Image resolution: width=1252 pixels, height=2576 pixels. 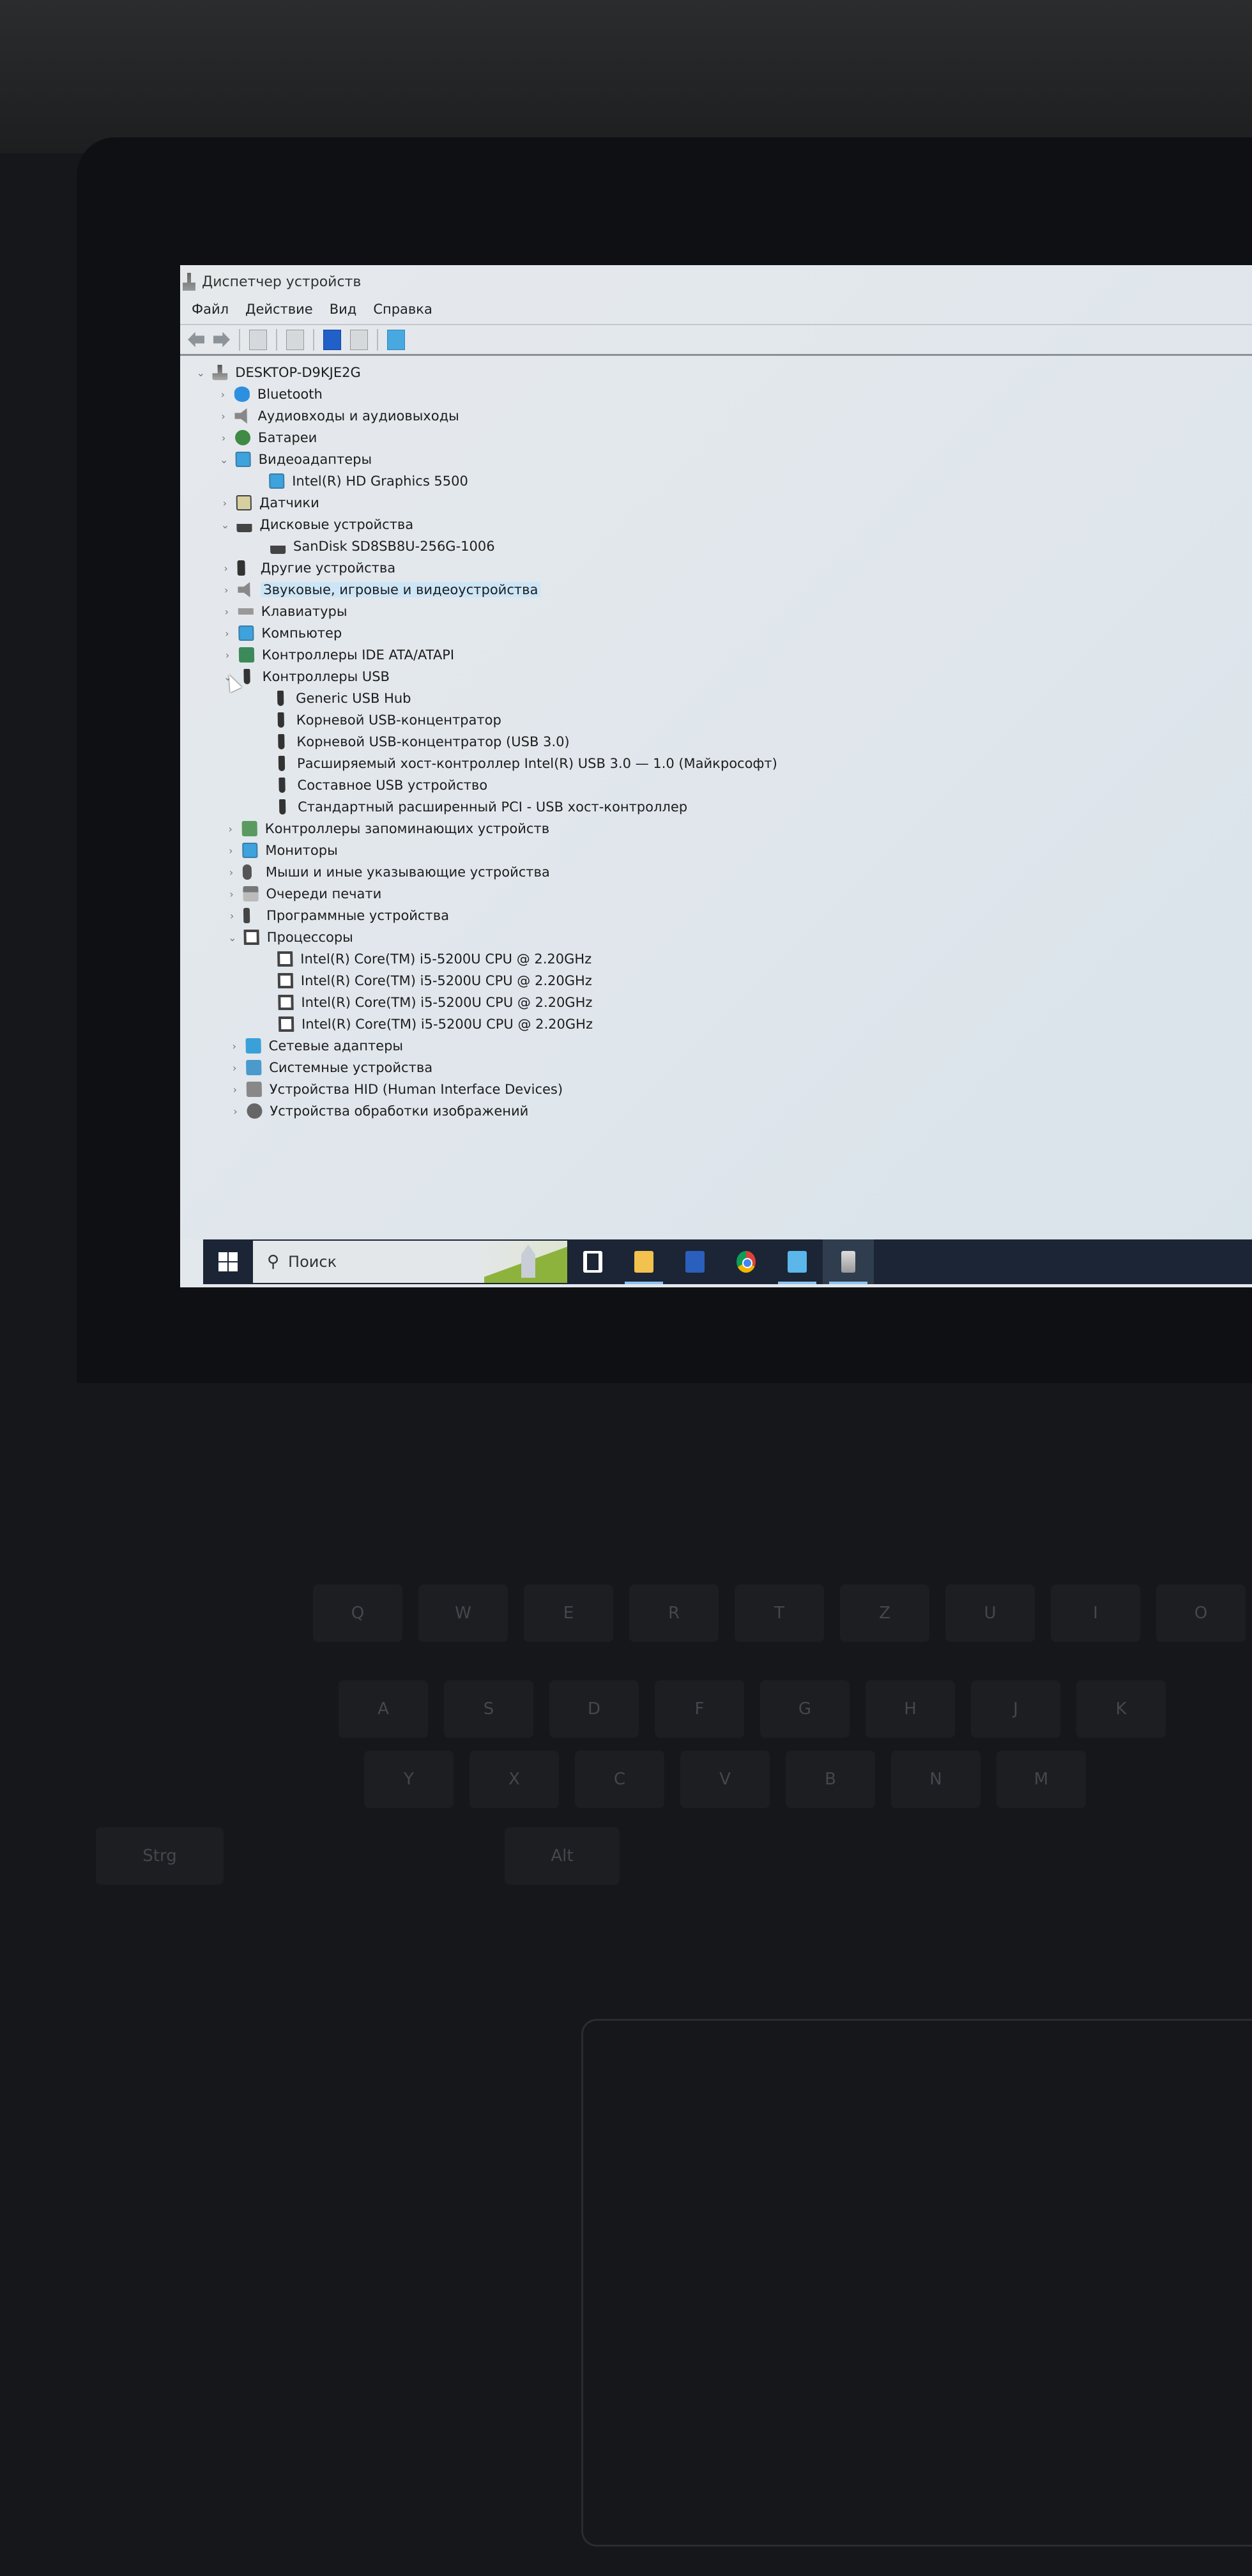 What do you see at coordinates (779, 1613) in the screenshot?
I see `keyboard-key: T` at bounding box center [779, 1613].